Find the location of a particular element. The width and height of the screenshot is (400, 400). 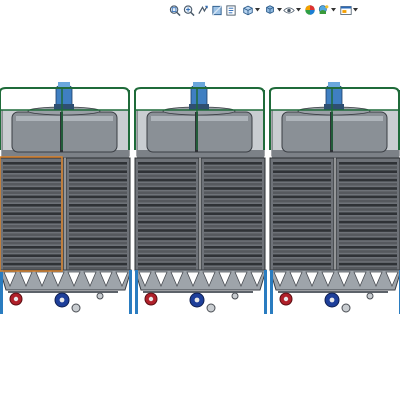

apply-scene-dropdown-icon is located at coordinates (334, 10).